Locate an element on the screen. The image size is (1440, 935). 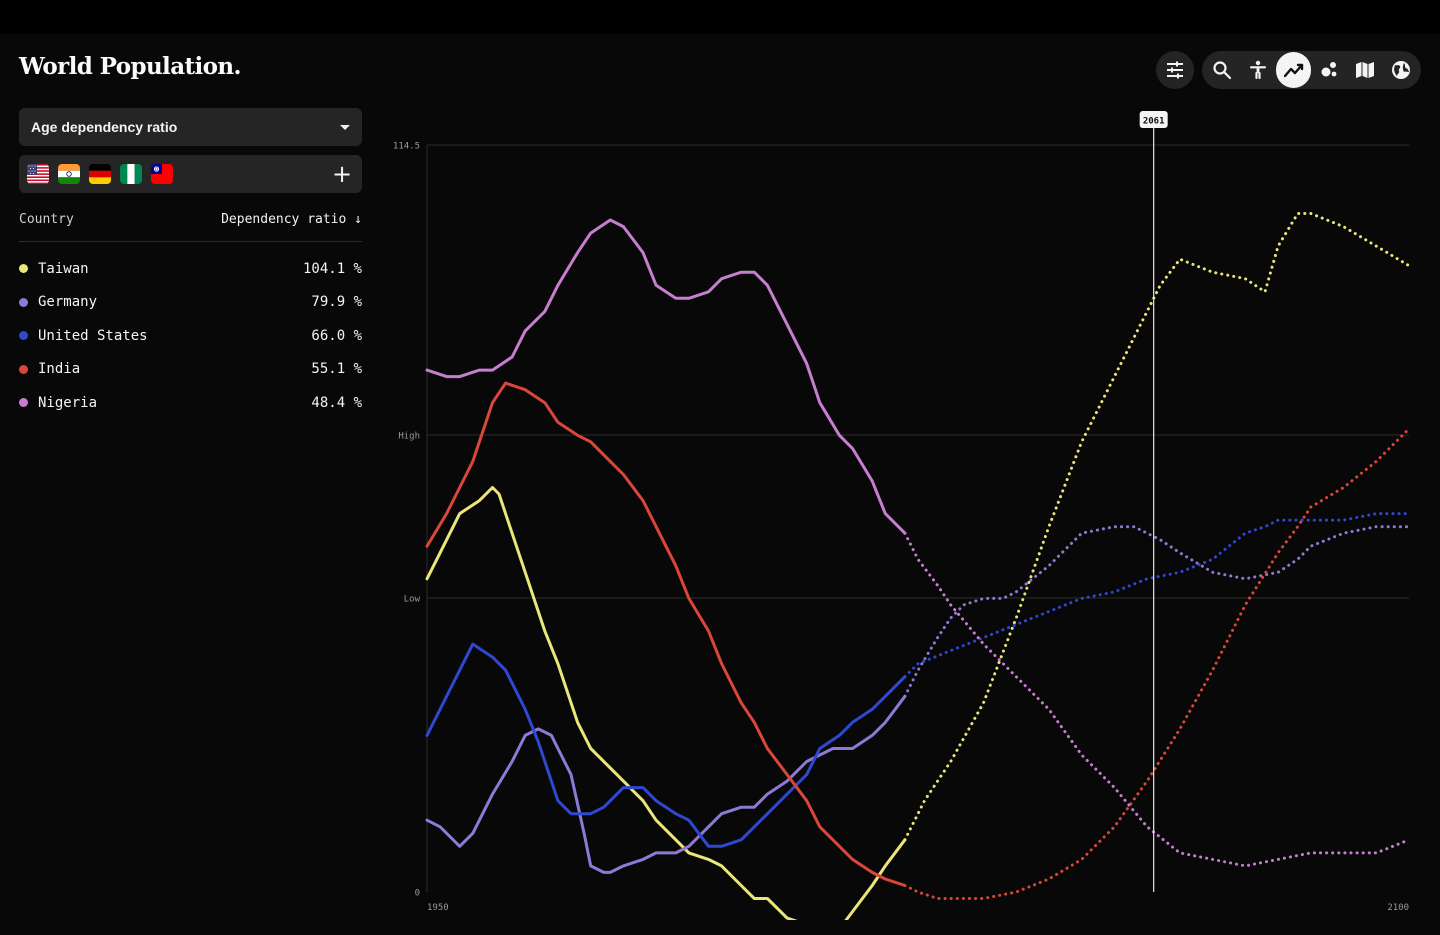
top-strip is located at coordinates (720, 17).